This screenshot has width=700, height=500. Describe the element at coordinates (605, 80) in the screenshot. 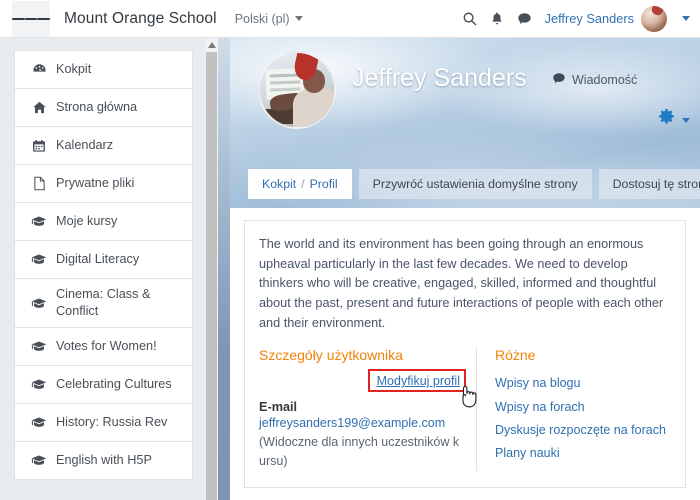

I see `send-message-label: Wiadomość` at that location.